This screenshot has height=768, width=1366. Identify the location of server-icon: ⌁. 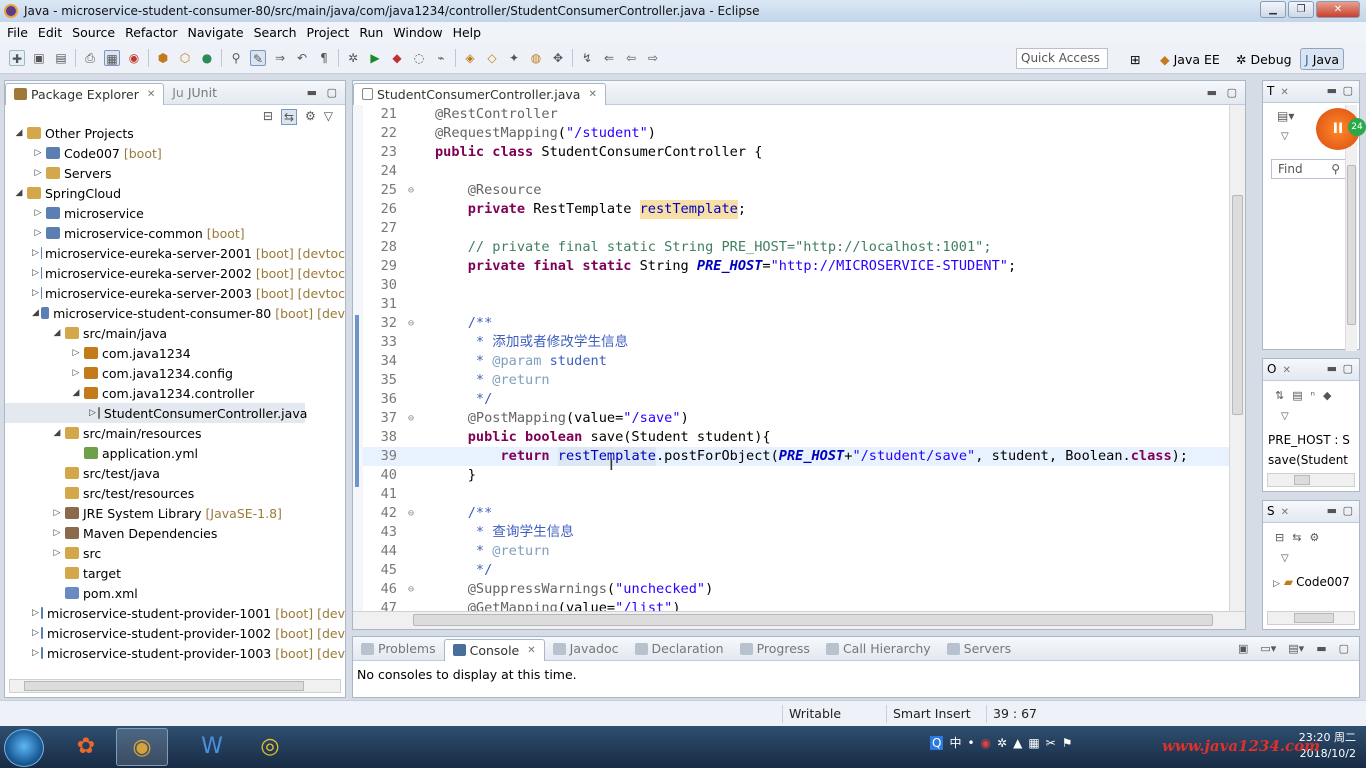
(441, 58).